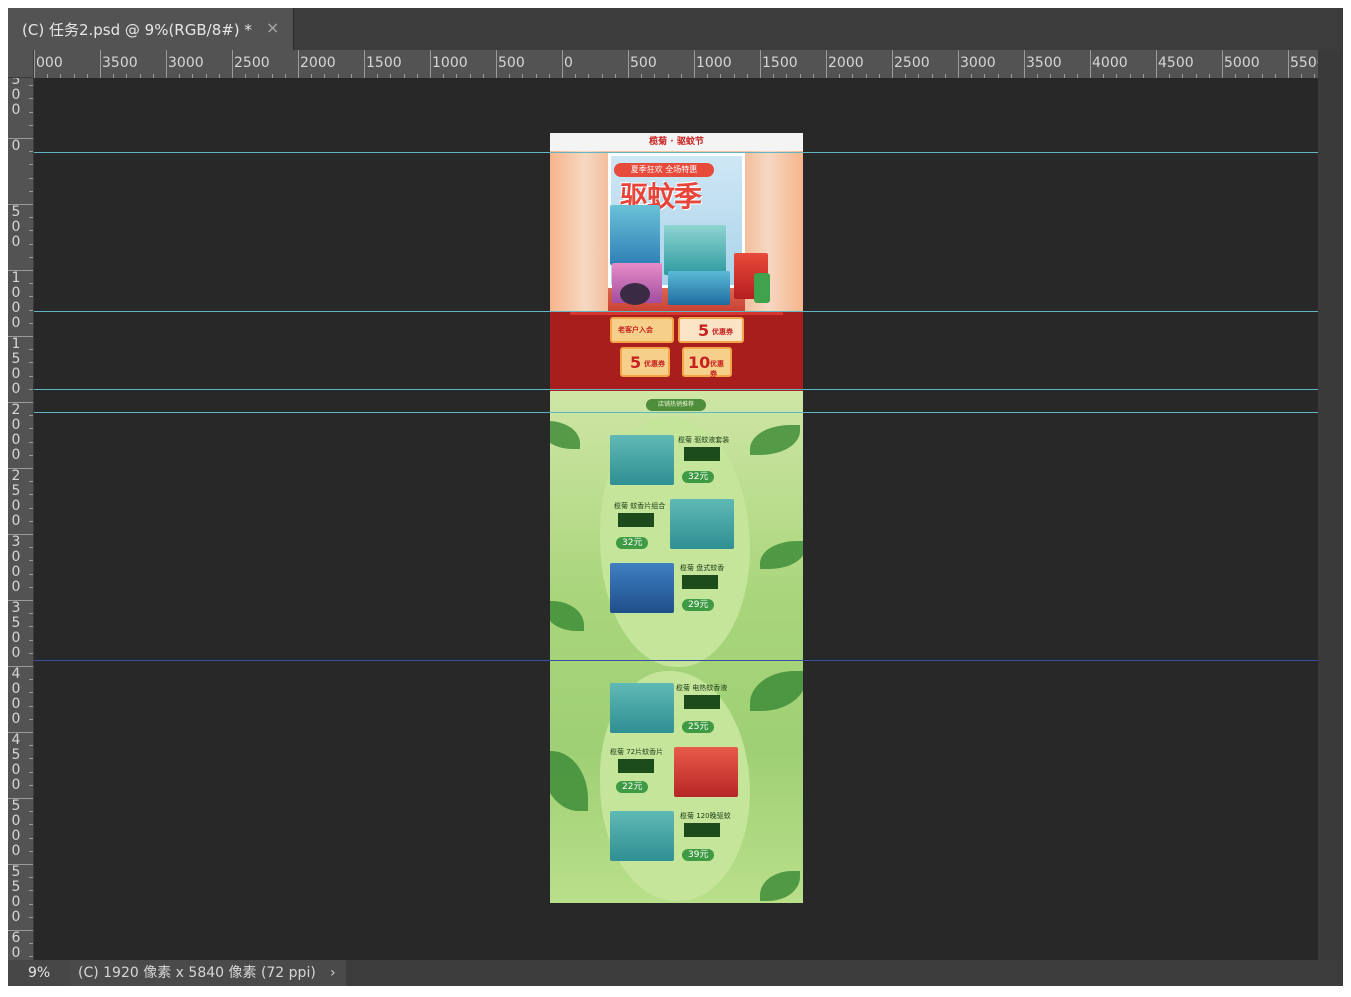 This screenshot has width=1351, height=997. I want to click on product-price: 25元, so click(698, 727).